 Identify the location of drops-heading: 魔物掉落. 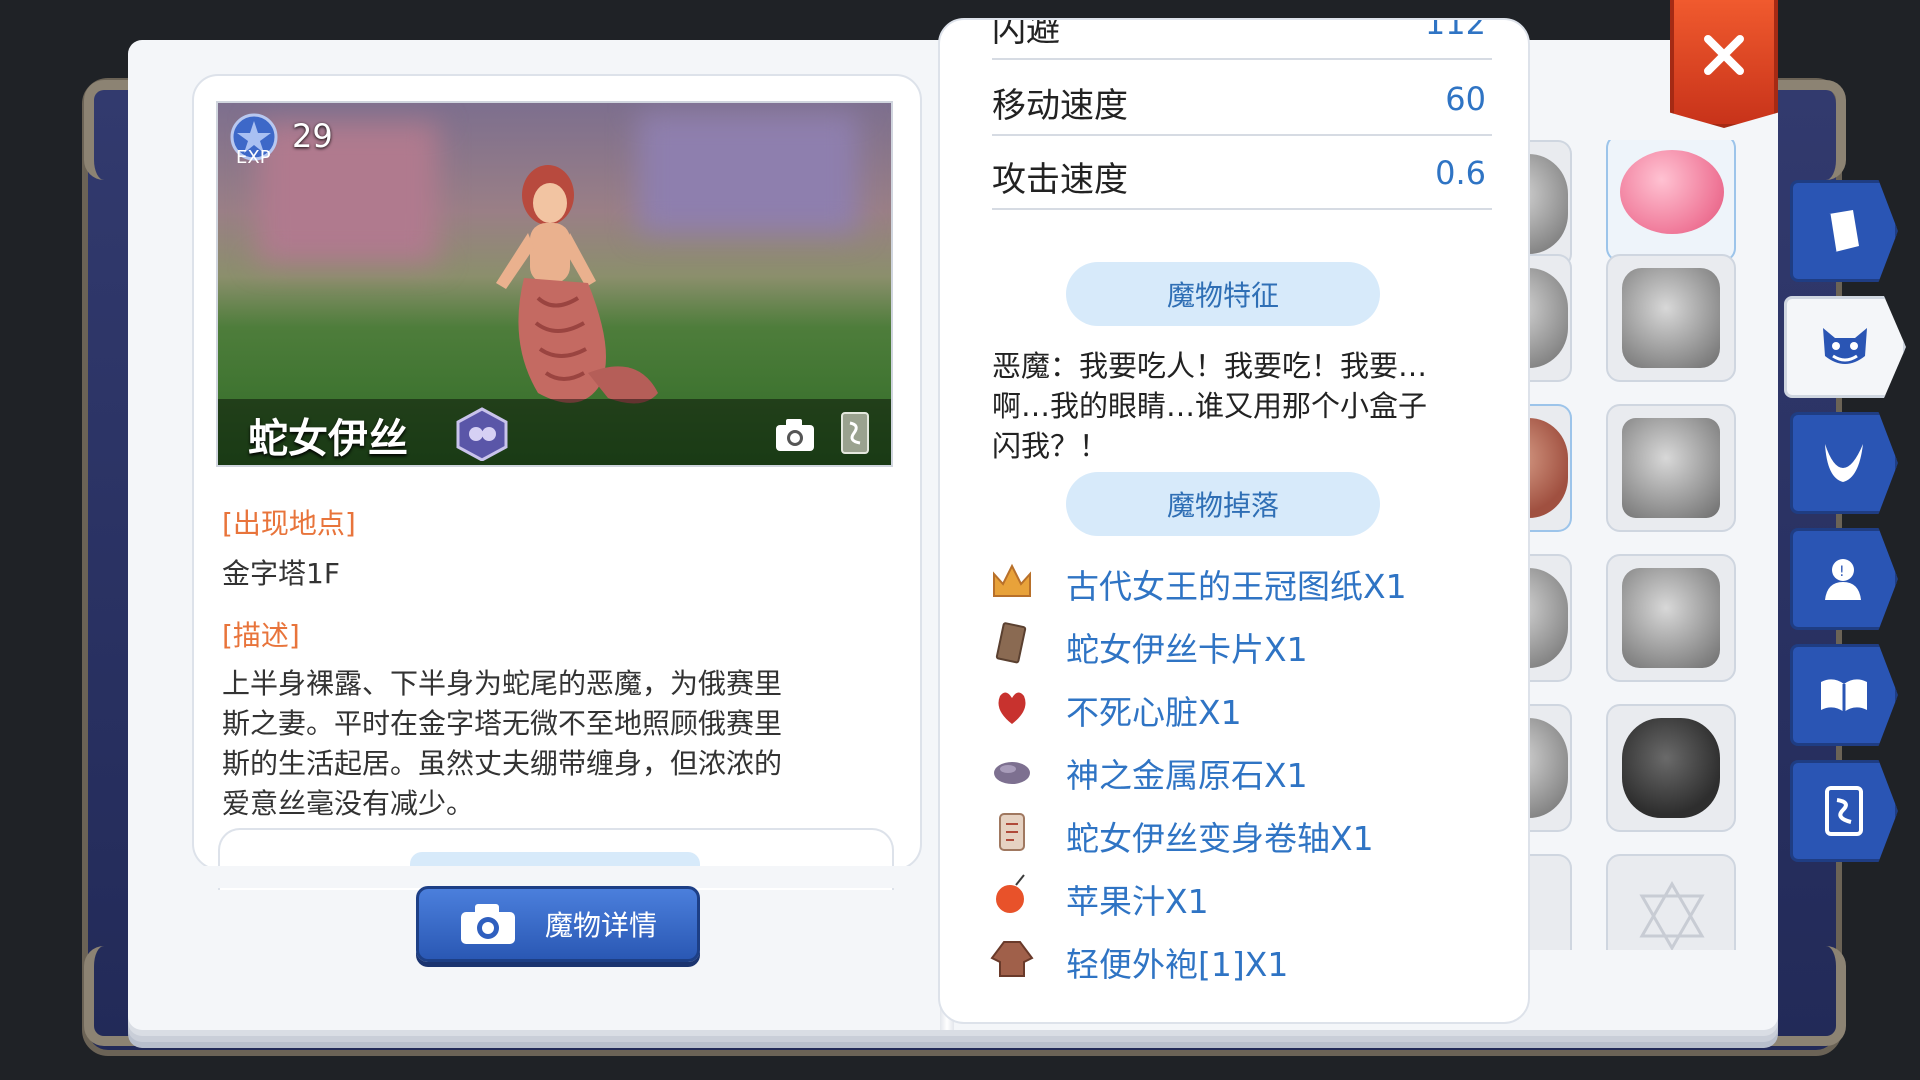
(1223, 504).